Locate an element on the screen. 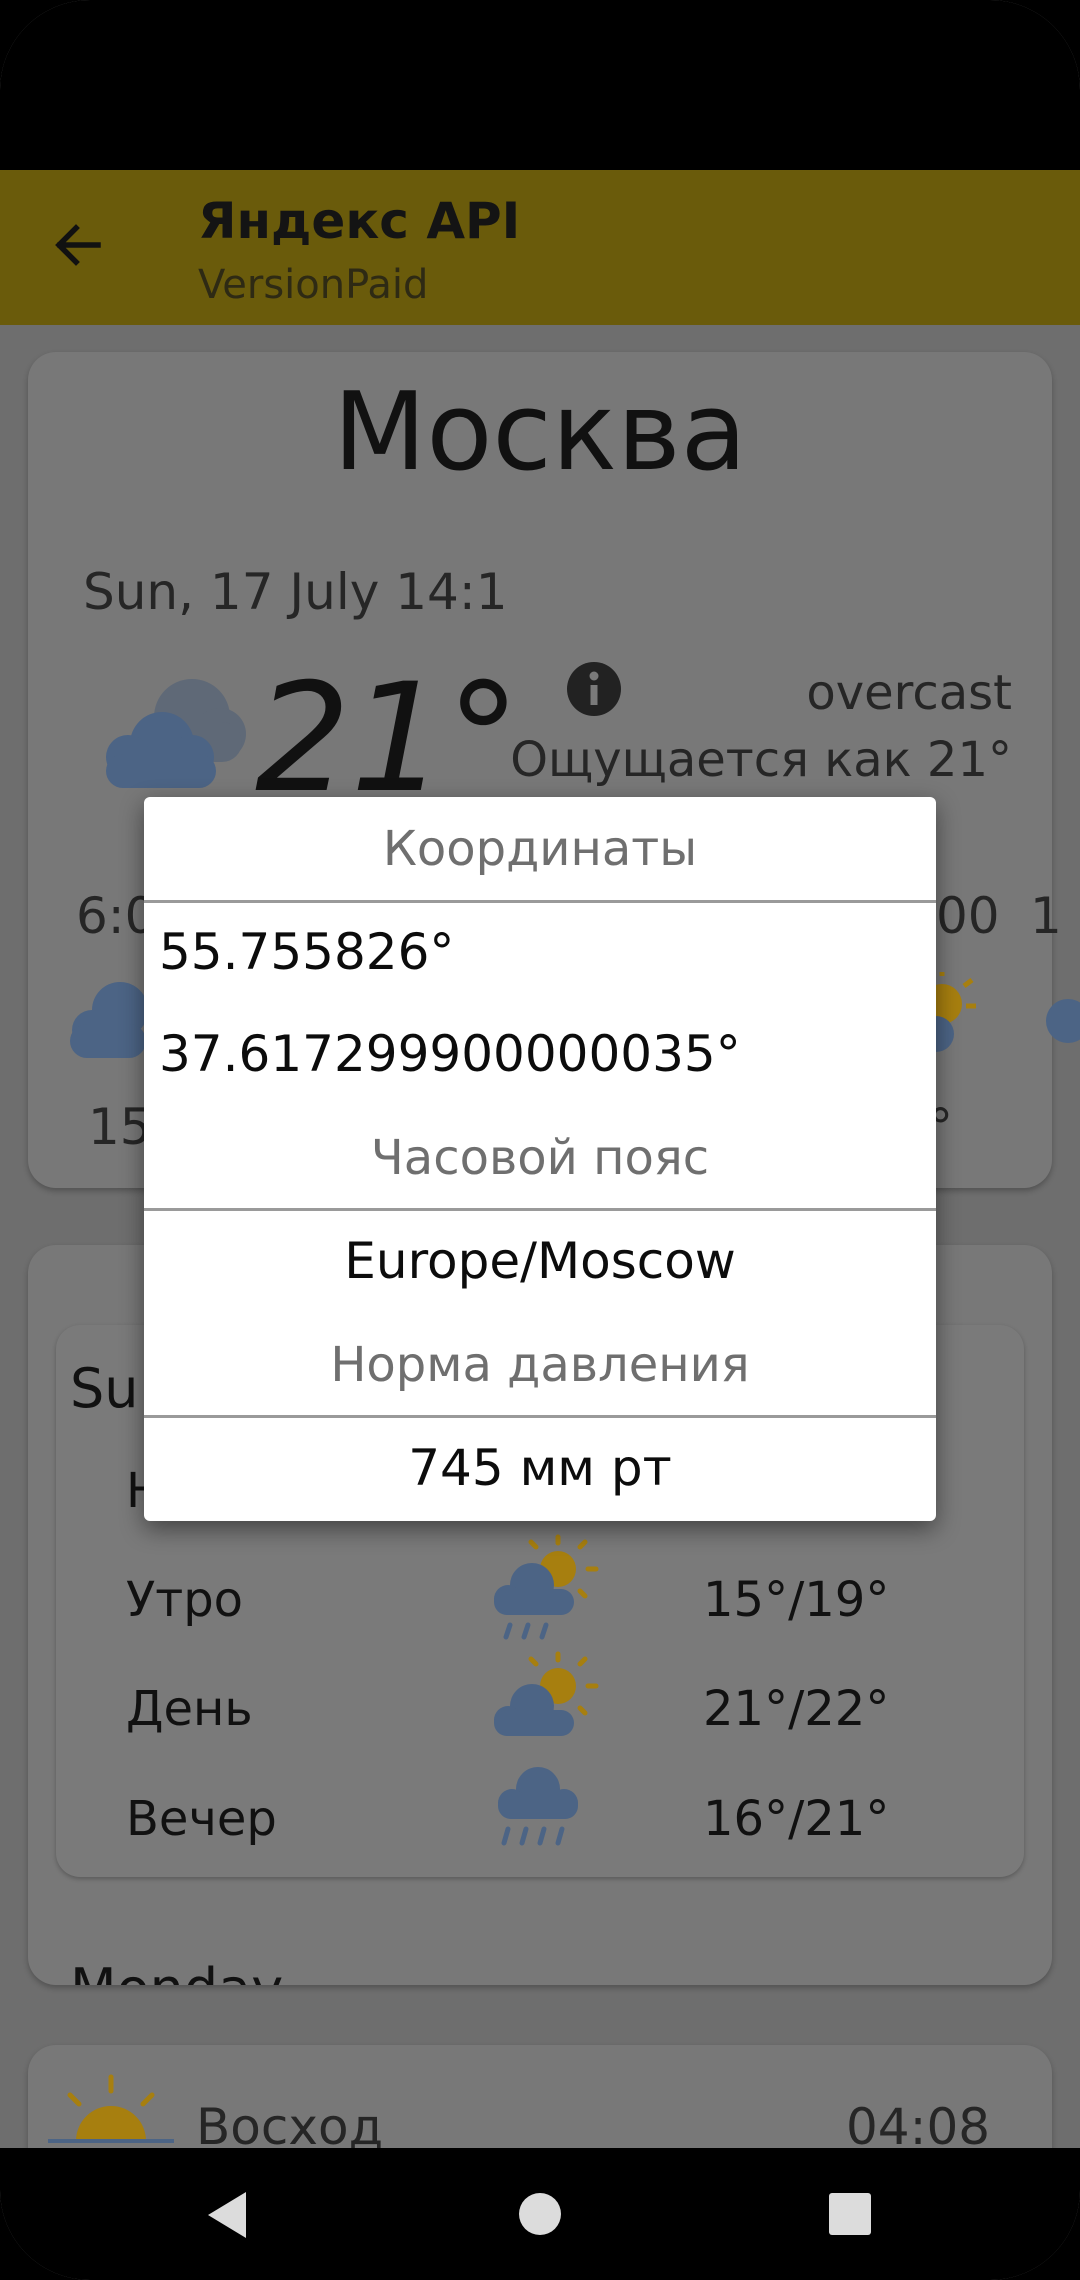 The width and height of the screenshot is (1080, 2280). feels-like-text: Ощущается как 21° is located at coordinates (761, 760).